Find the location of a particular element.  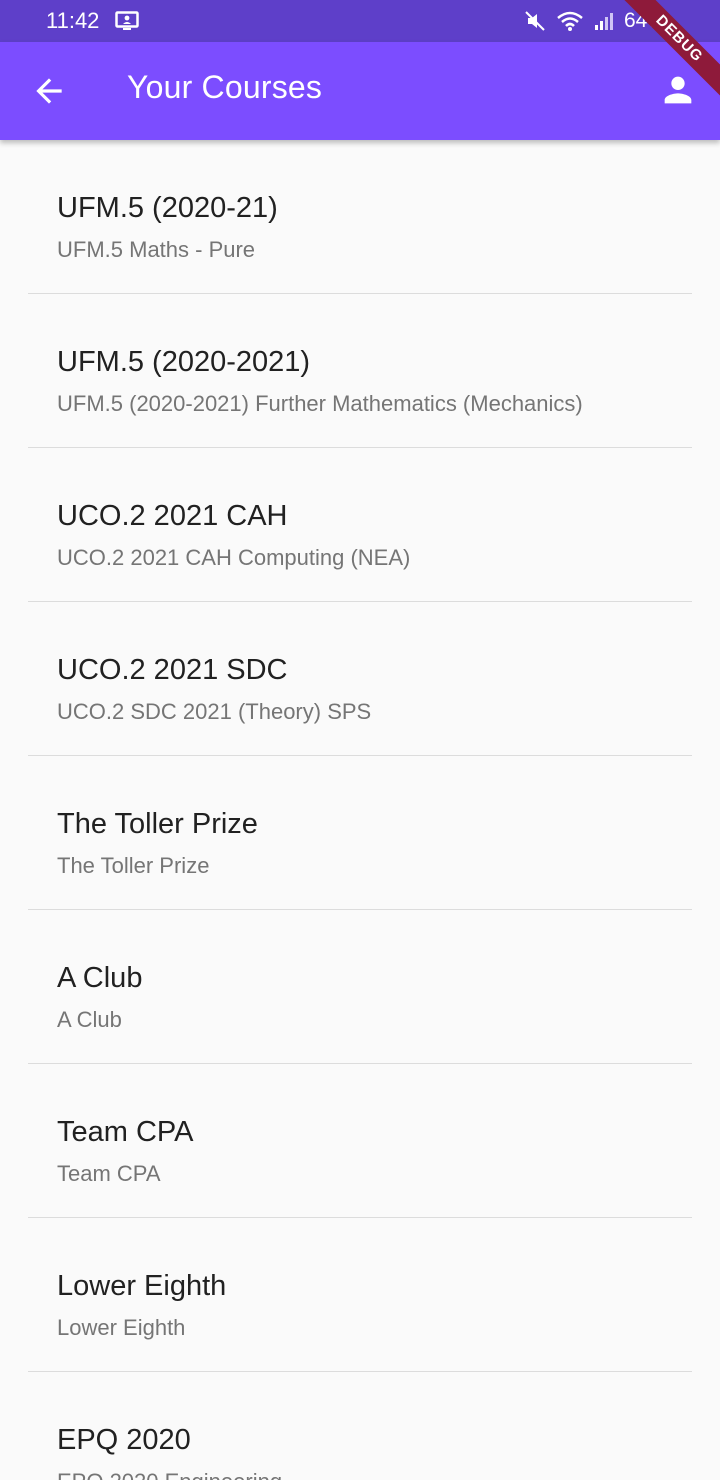

course-title: UFM.5 (2020-21) is located at coordinates (167, 208).